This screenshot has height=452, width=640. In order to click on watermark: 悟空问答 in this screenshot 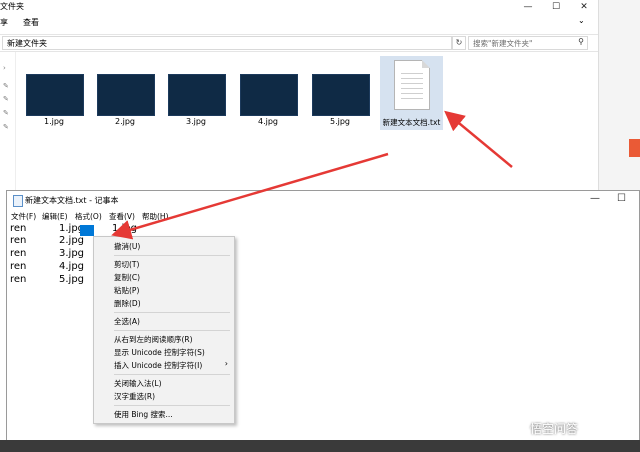, I will do `click(544, 429)`.